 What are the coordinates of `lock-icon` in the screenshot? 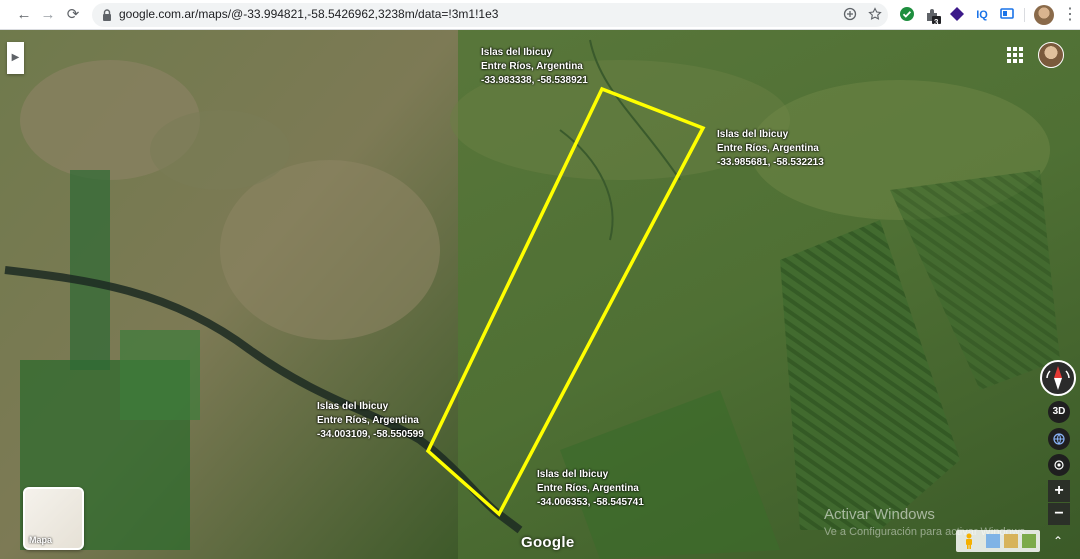 It's located at (107, 15).